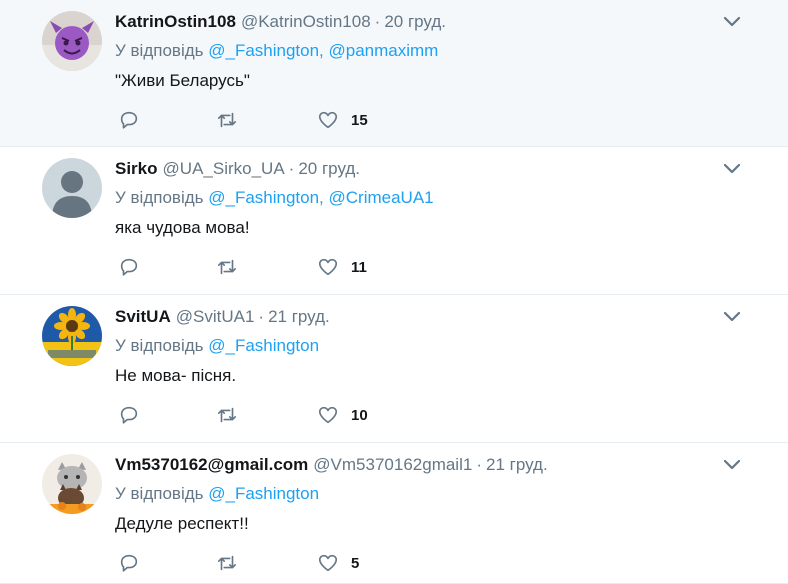 The image size is (788, 584). What do you see at coordinates (182, 227) in the screenshot?
I see `tweet-text: яка чудова мова!` at bounding box center [182, 227].